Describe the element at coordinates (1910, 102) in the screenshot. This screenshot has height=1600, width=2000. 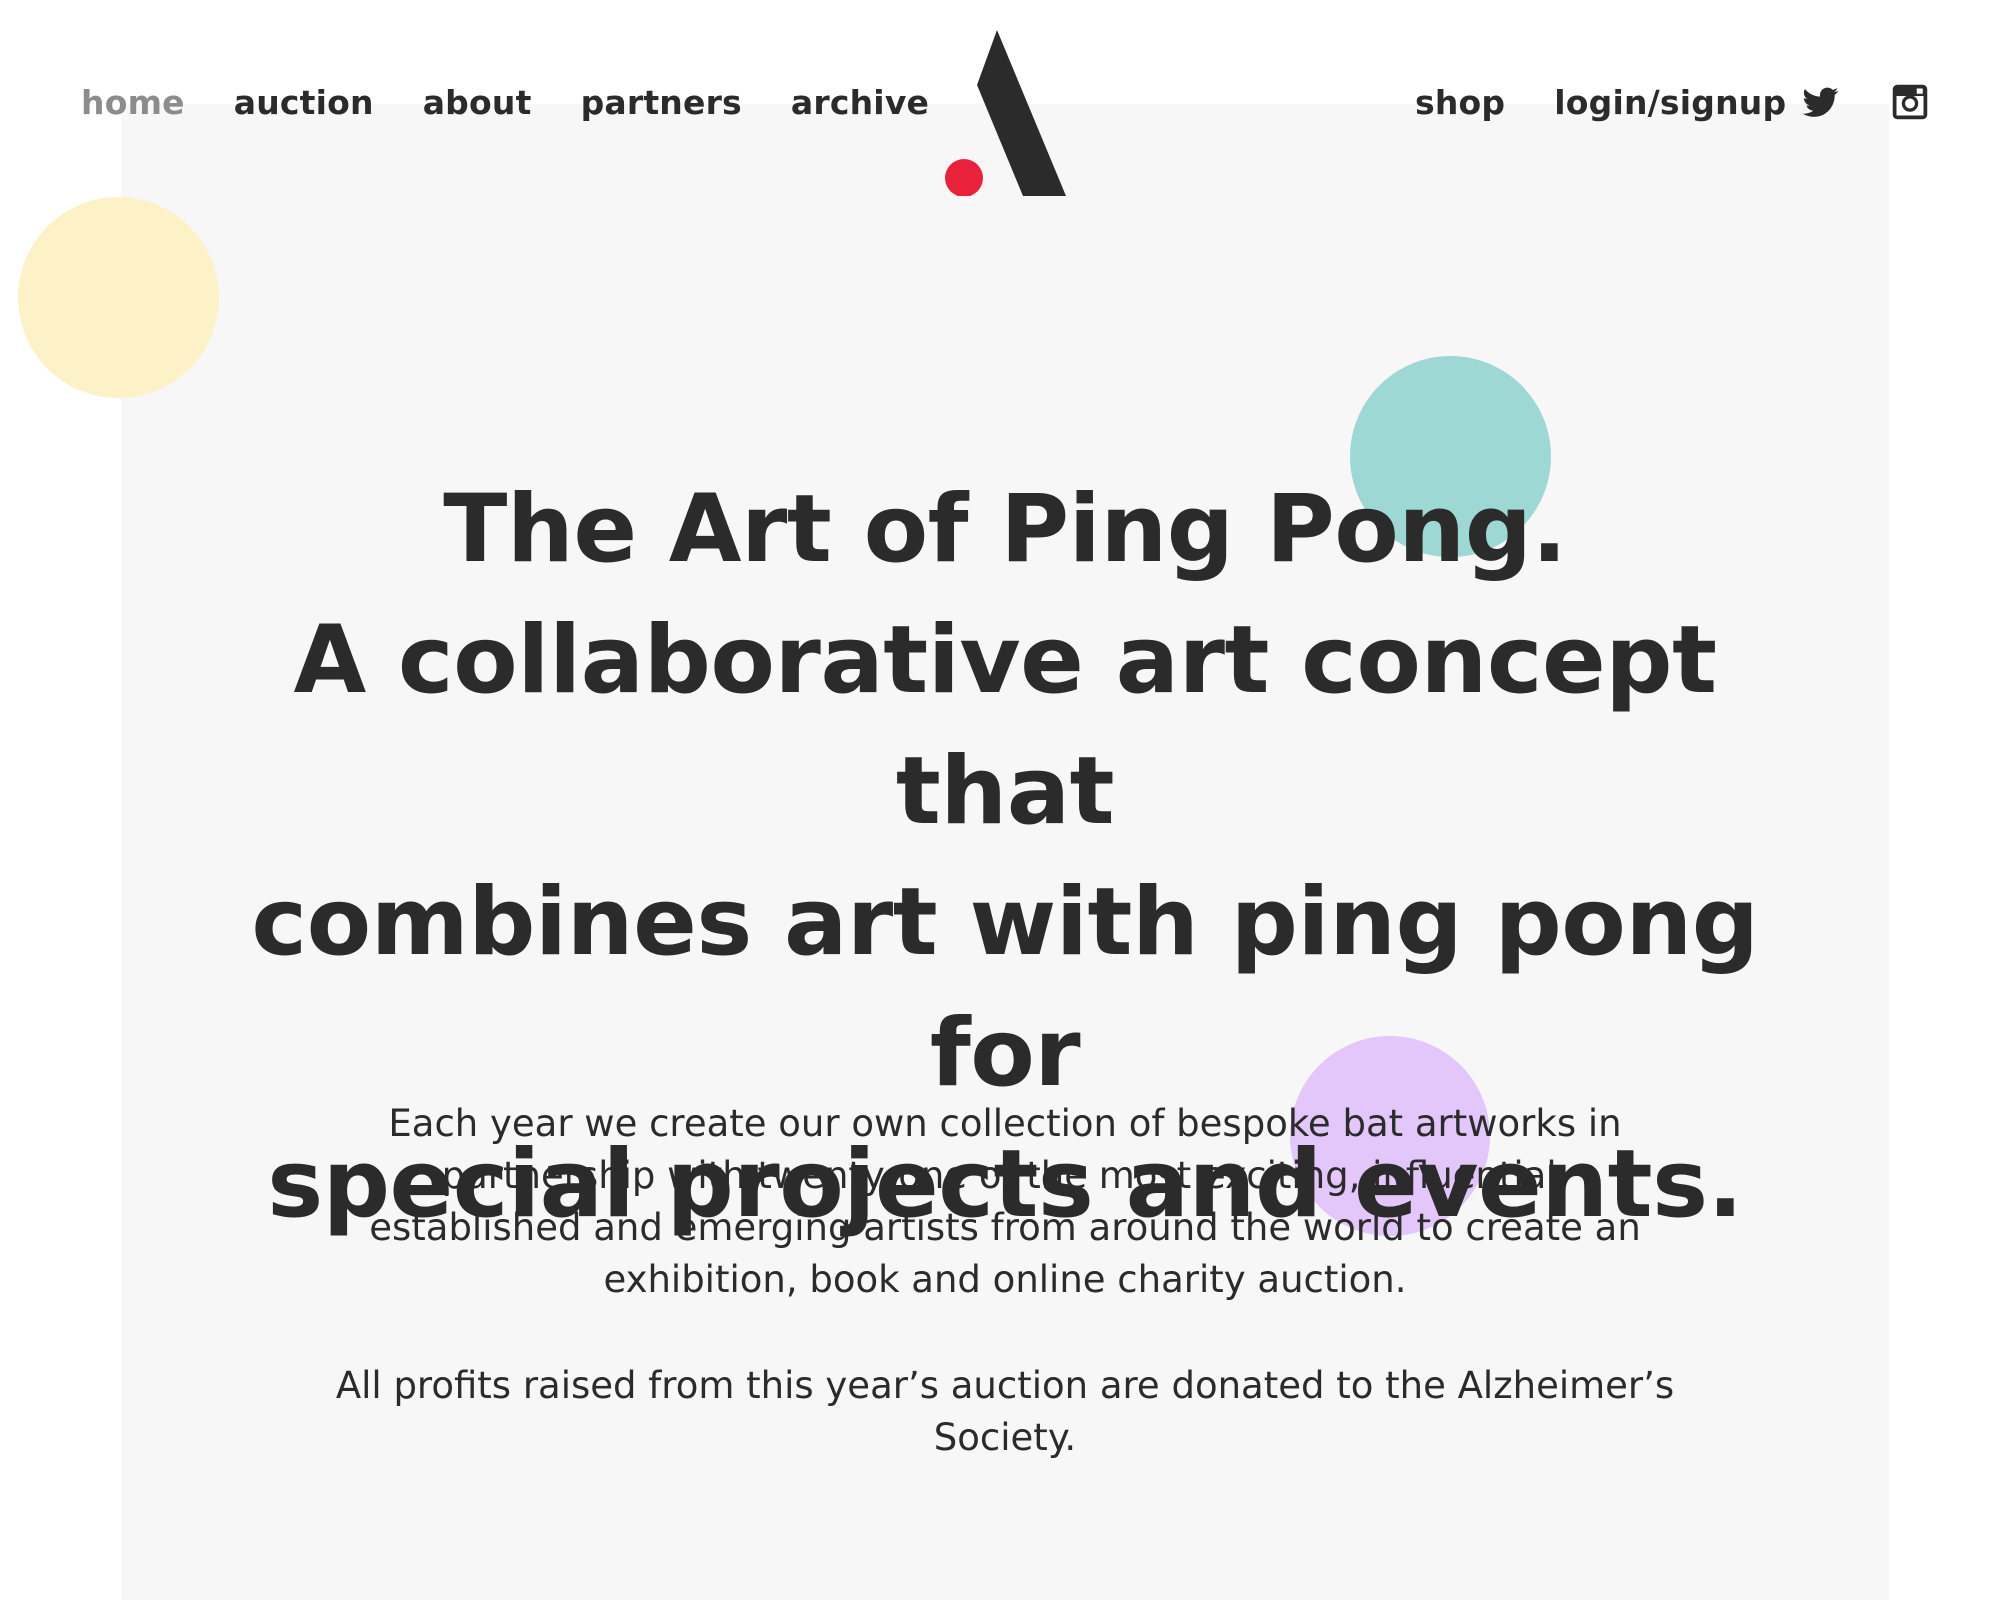
I see `instagram-icon` at that location.